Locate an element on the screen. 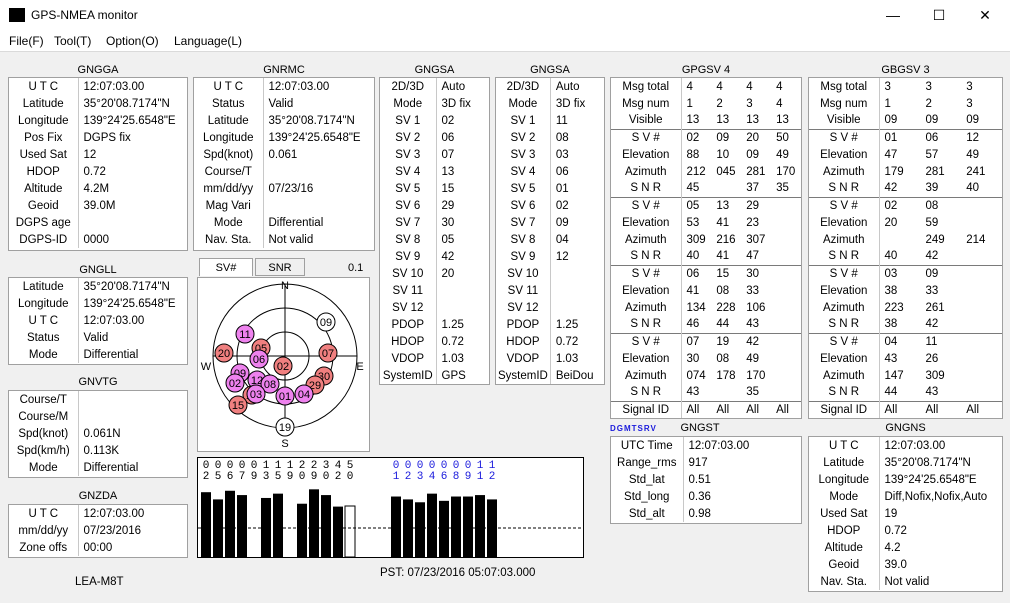  menu-option: Option(O) is located at coordinates (132, 41).